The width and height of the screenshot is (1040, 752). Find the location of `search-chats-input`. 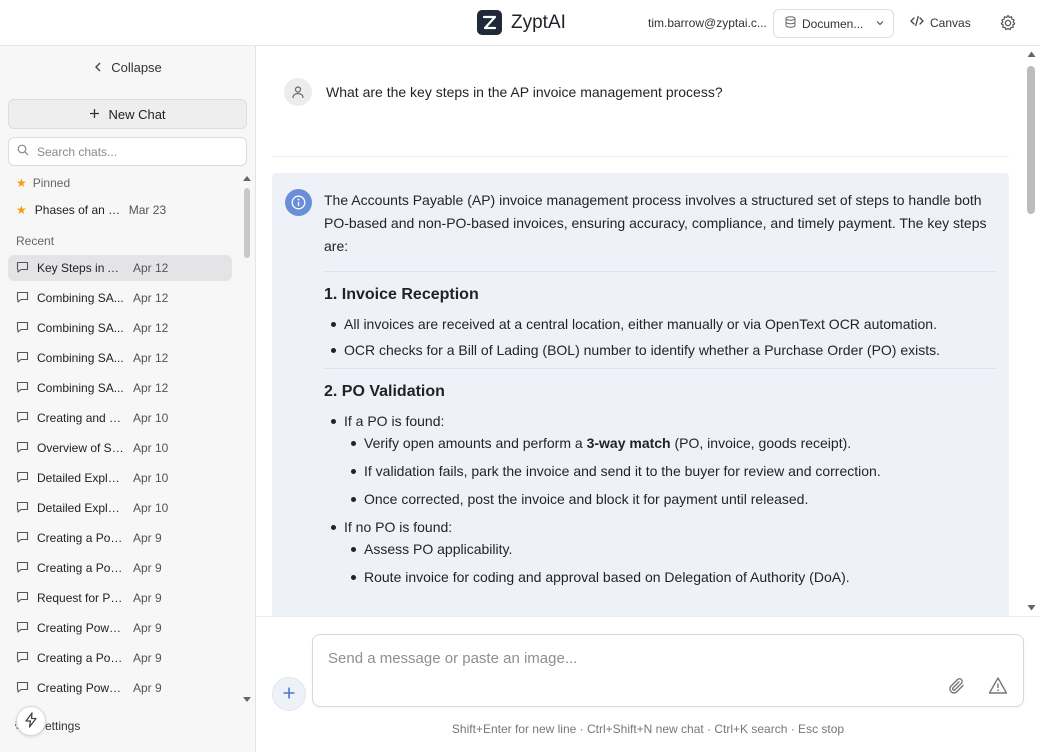

search-chats-input is located at coordinates (137, 151).